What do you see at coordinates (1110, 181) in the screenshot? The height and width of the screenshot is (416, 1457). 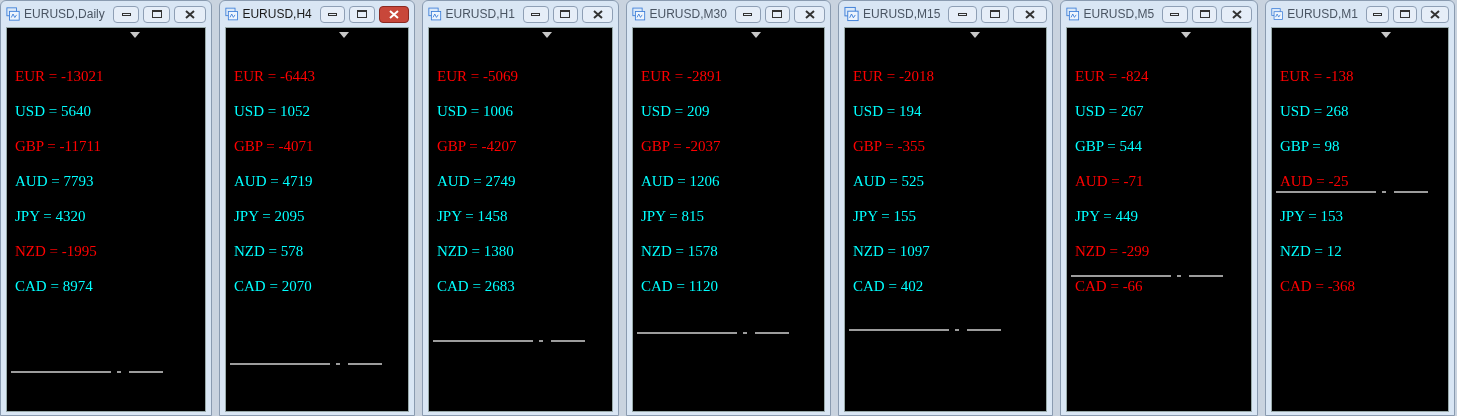 I see `currency-value: AUD = -71` at bounding box center [1110, 181].